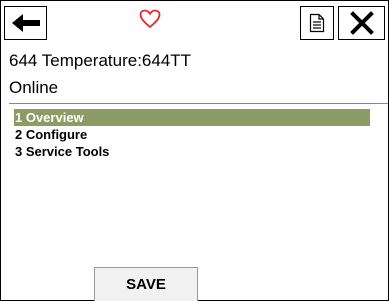  I want to click on heart-outline-icon, so click(150, 19).